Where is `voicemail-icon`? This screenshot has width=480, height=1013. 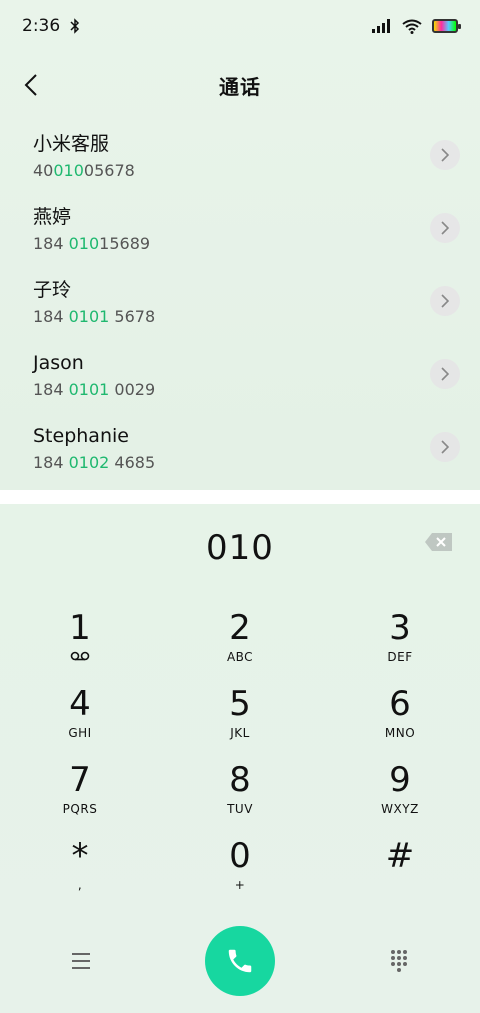 voicemail-icon is located at coordinates (80, 656).